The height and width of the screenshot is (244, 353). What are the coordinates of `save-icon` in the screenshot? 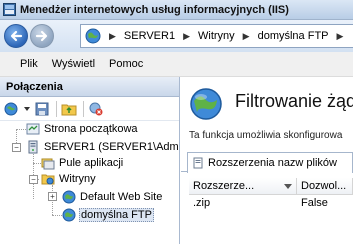 It's located at (42, 108).